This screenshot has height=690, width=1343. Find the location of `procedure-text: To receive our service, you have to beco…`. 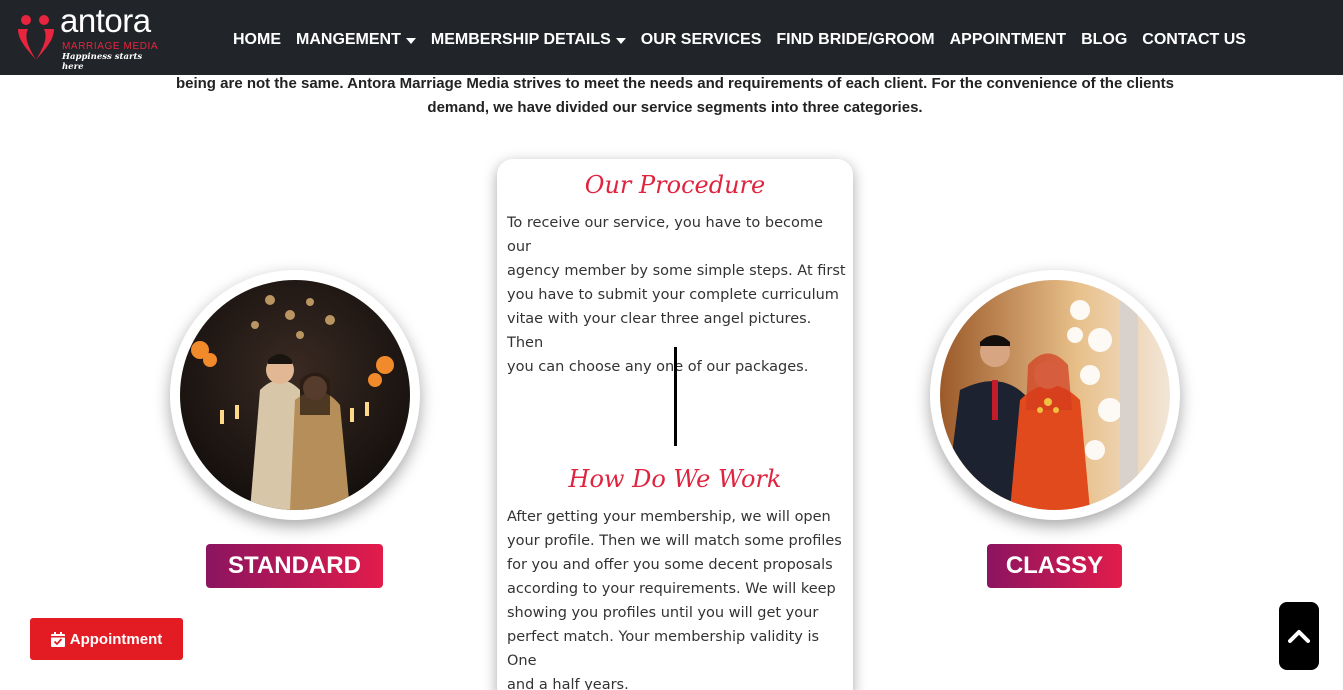

procedure-text: To receive our service, you have to beco… is located at coordinates (677, 295).